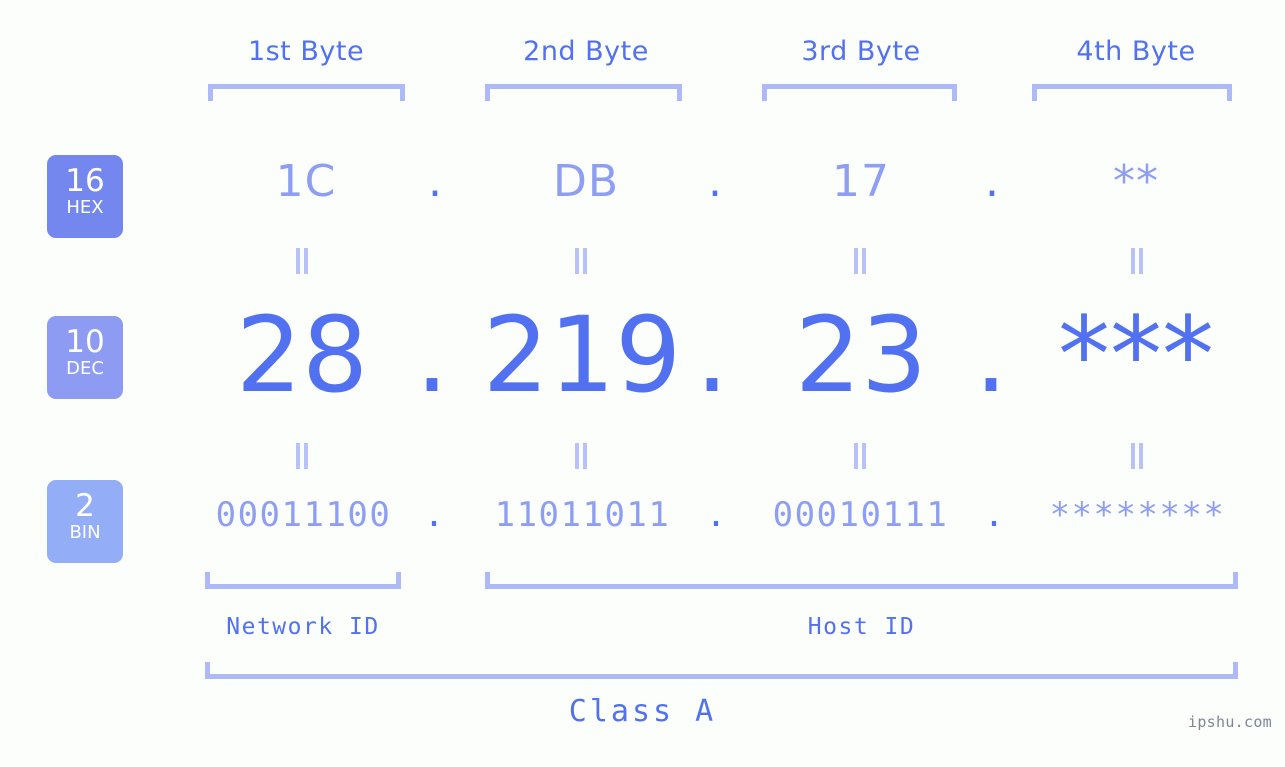 The image size is (1285, 767). What do you see at coordinates (303, 580) in the screenshot?
I see `network-id-bracket` at bounding box center [303, 580].